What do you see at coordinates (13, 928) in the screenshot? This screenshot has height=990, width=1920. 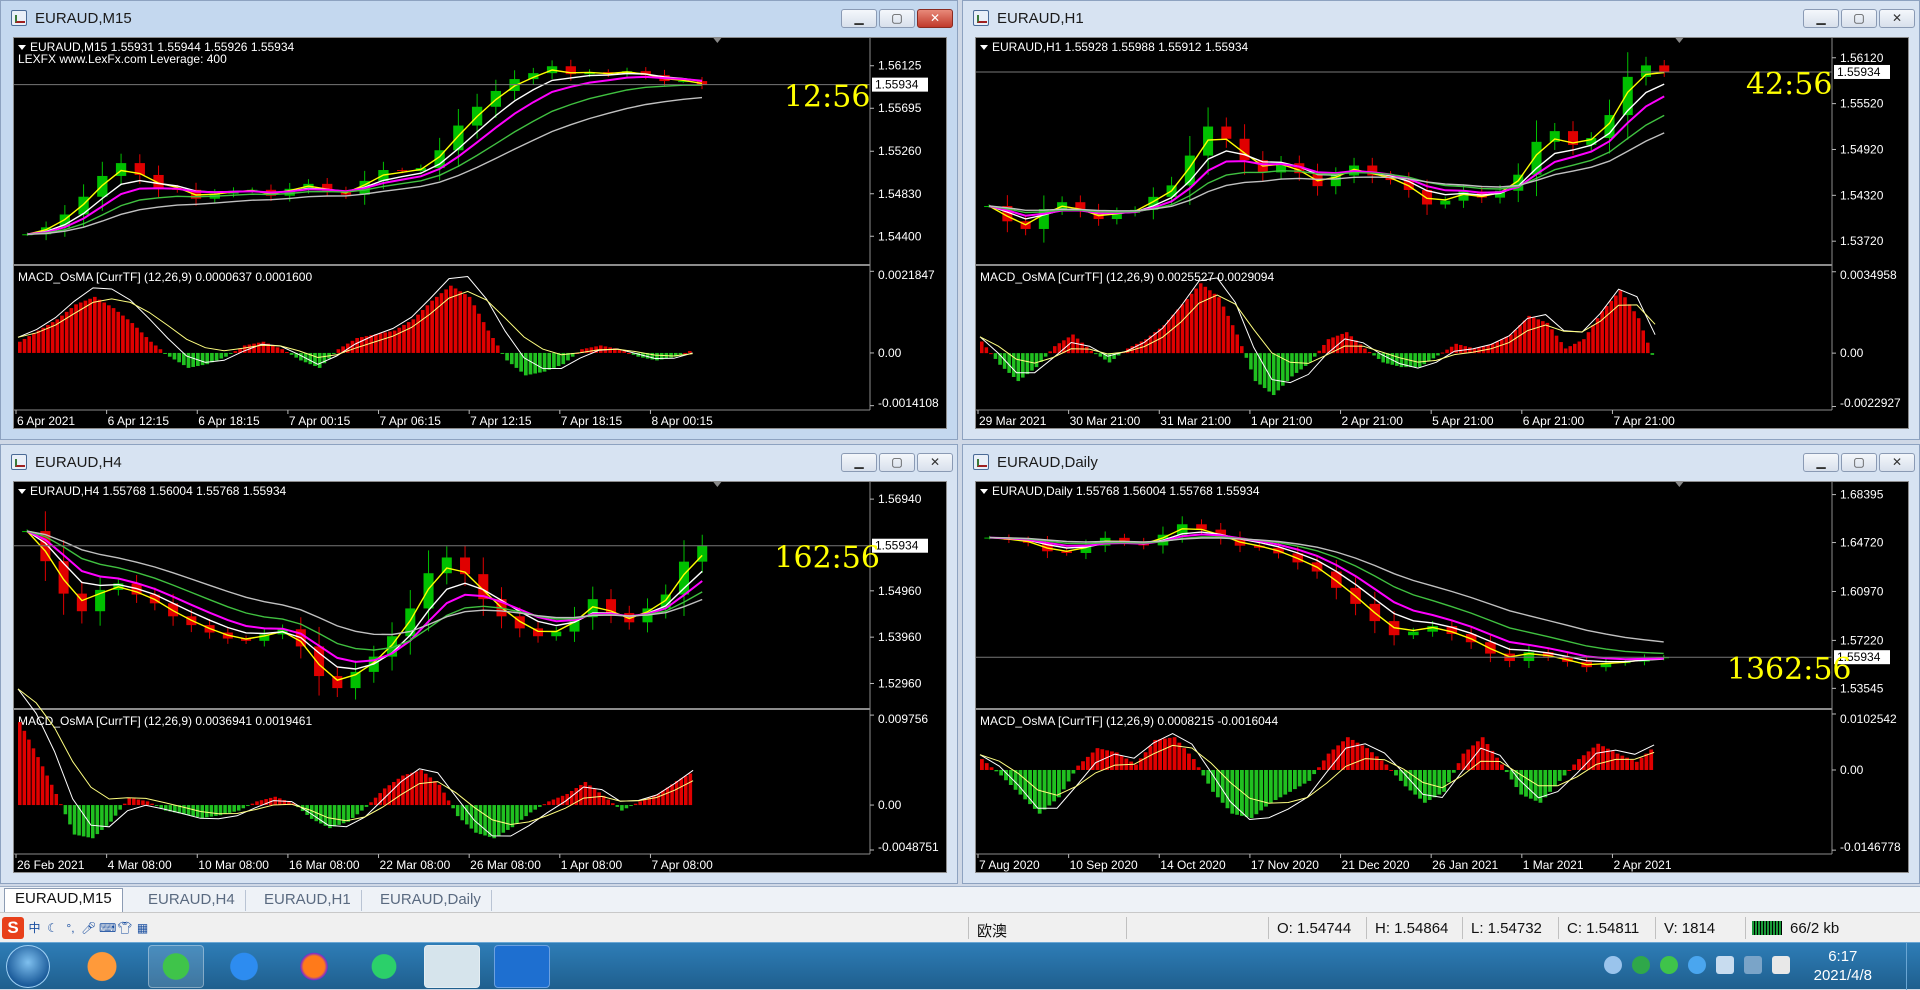 I see `sogou-ime-icon: S` at bounding box center [13, 928].